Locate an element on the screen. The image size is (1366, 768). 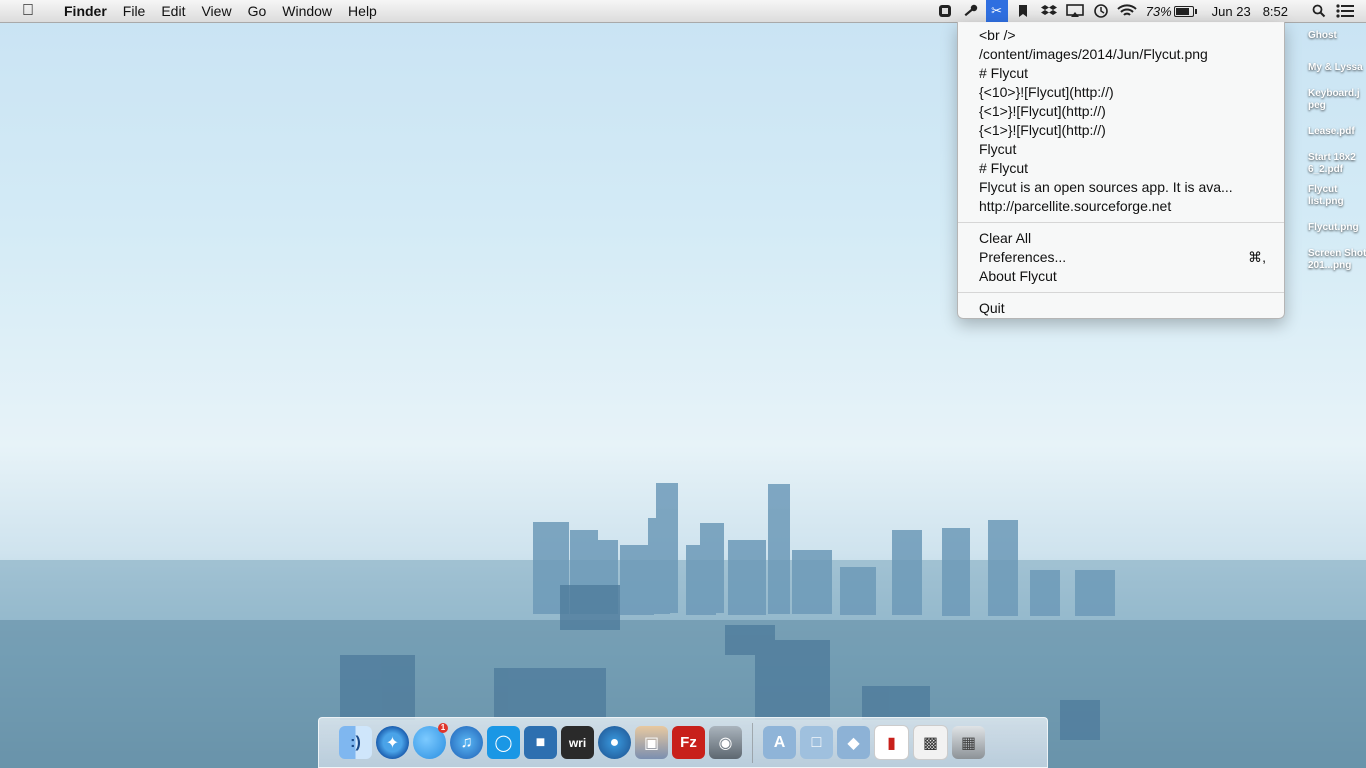
scissors-icon: ✂ is located at coordinates (996, 11).